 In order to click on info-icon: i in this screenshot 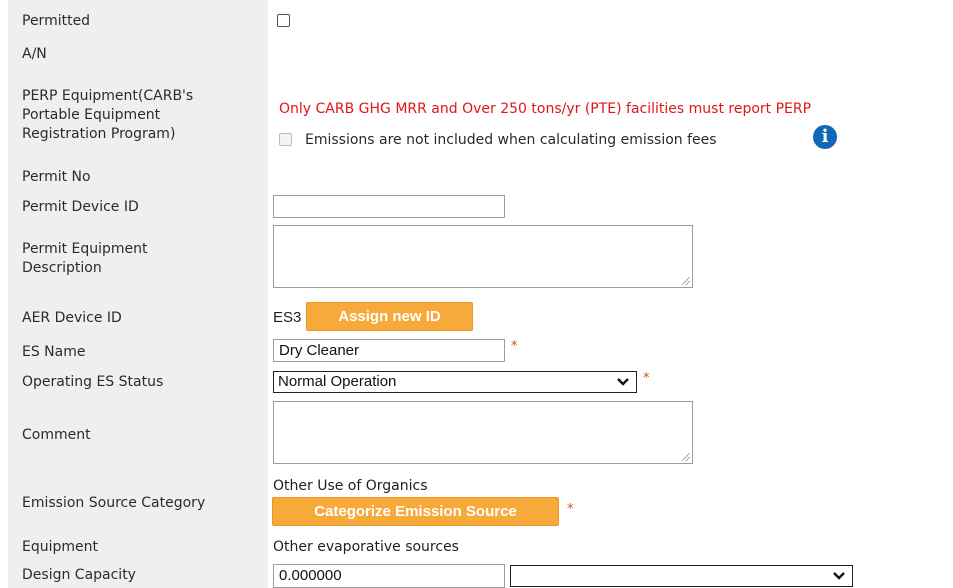, I will do `click(825, 137)`.